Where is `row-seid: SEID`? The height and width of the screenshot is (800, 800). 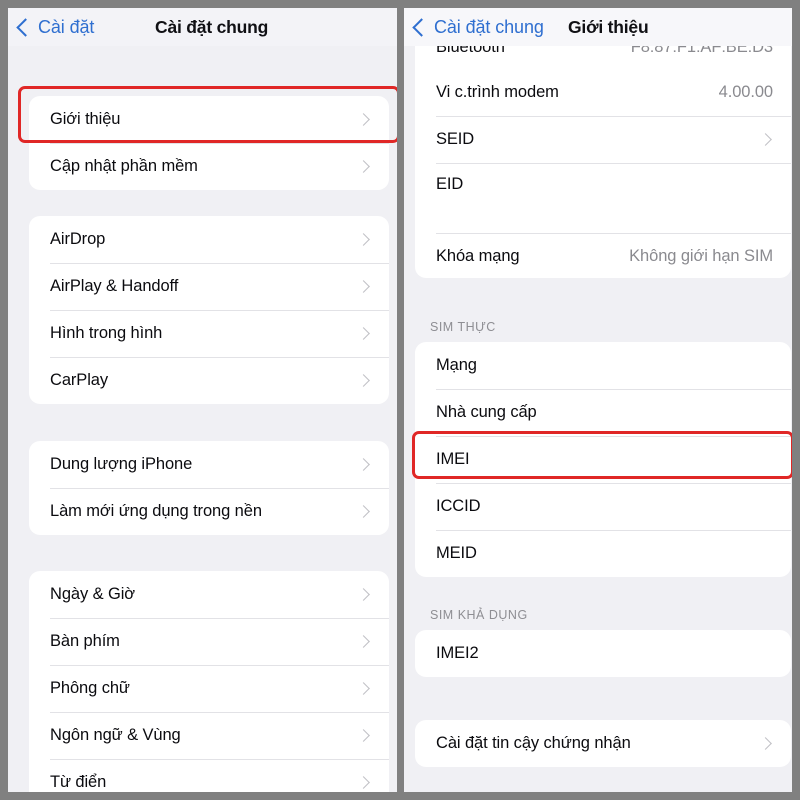
row-seid: SEID is located at coordinates (603, 139).